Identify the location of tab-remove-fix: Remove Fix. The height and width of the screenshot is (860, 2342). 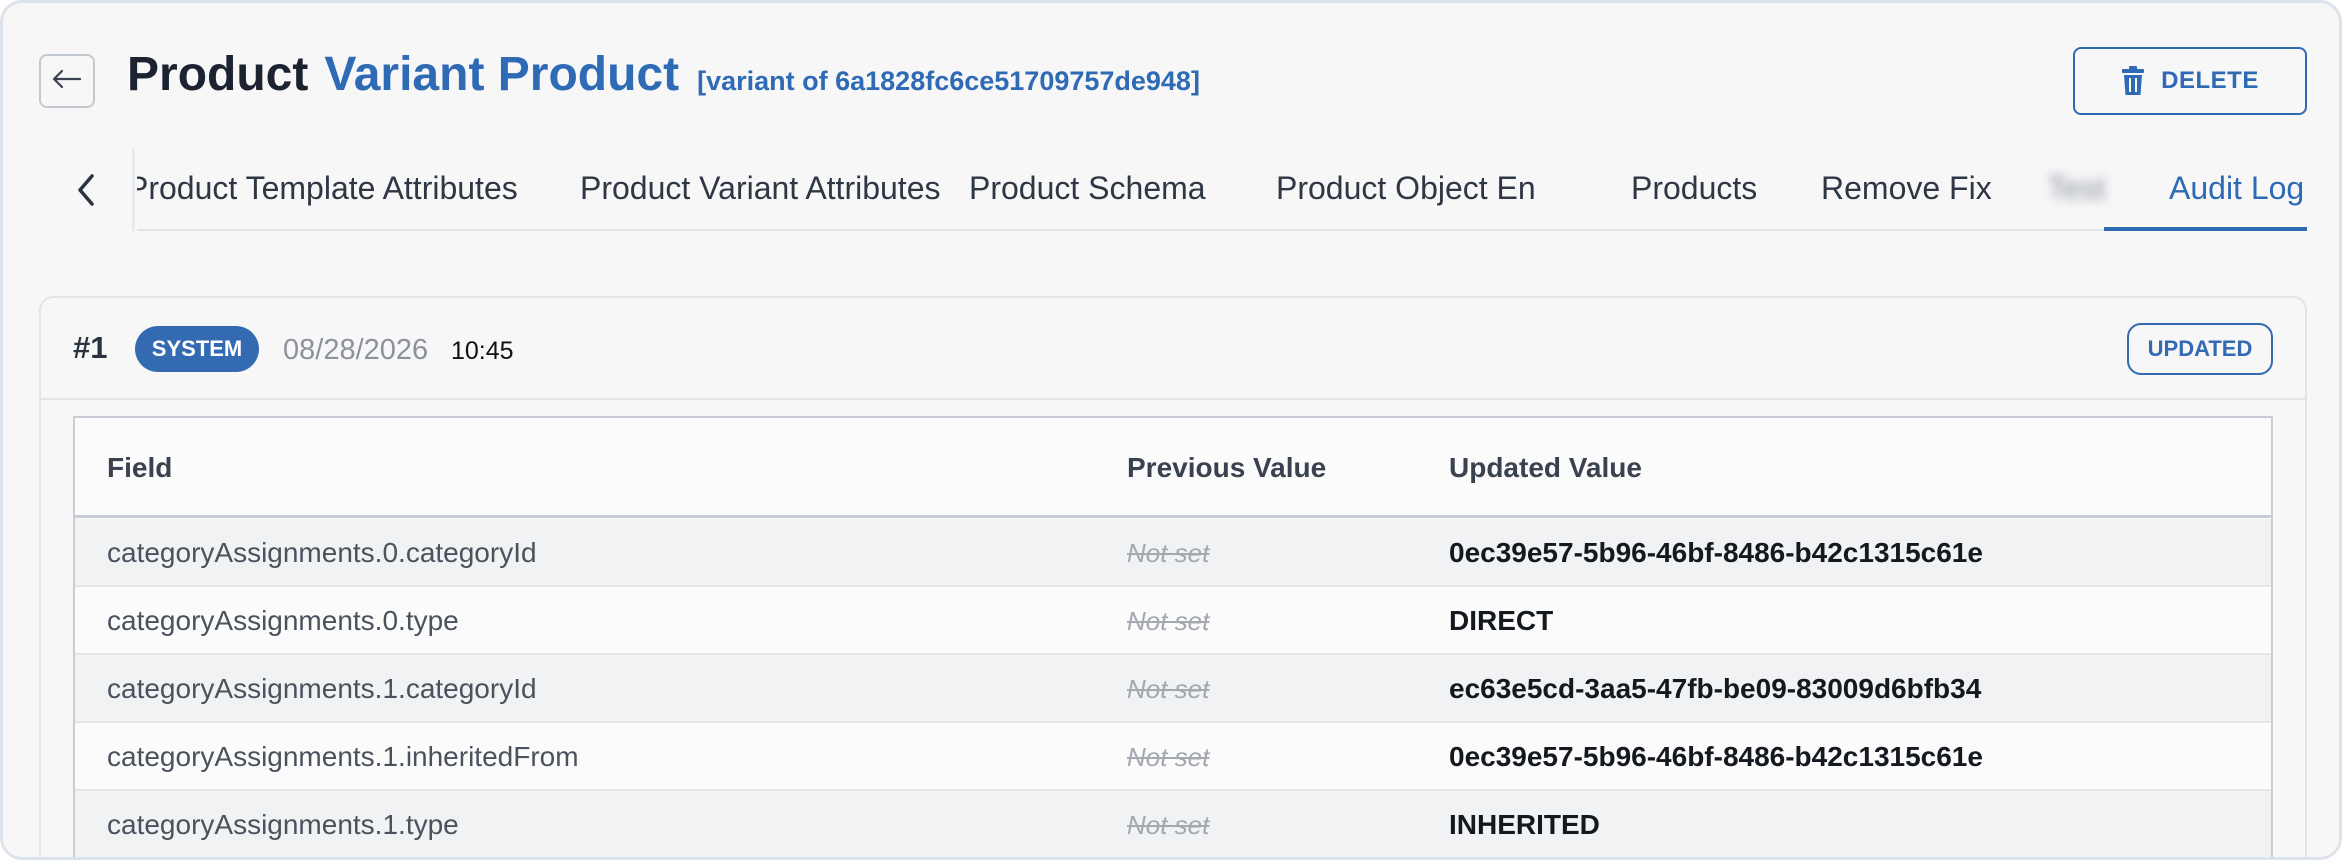
(1906, 190).